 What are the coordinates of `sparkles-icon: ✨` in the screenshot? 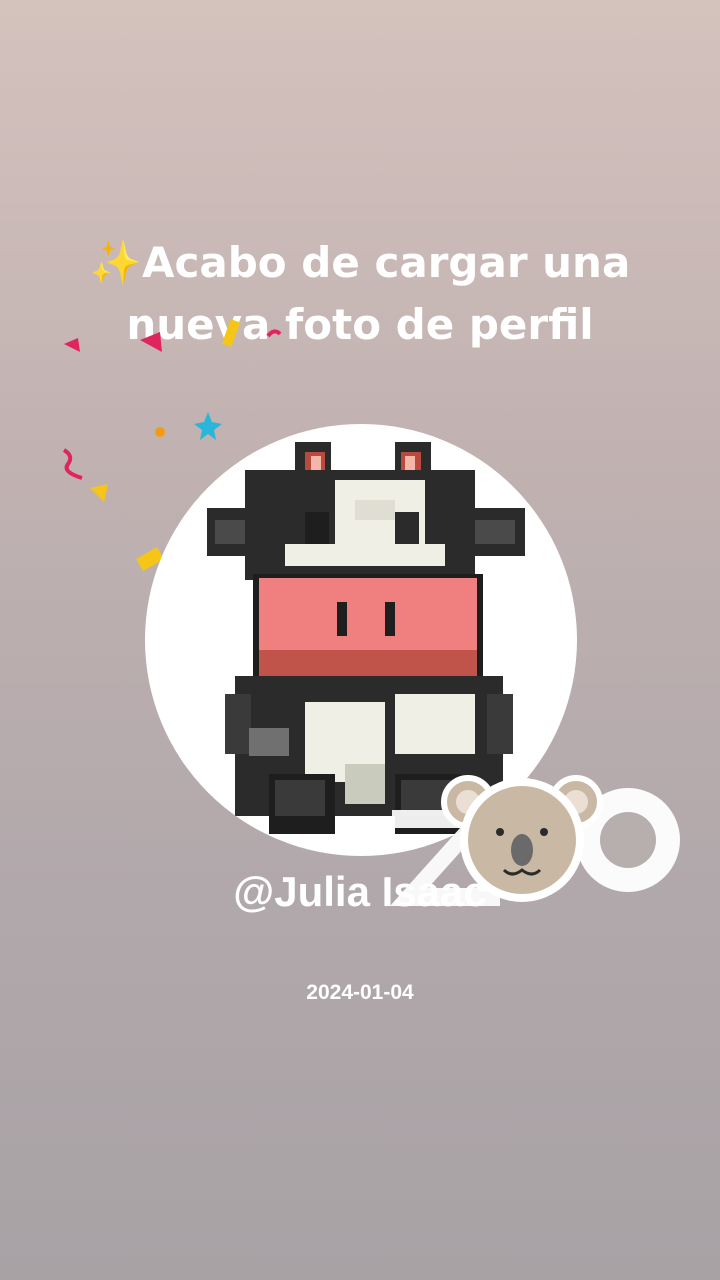 It's located at (115, 262).